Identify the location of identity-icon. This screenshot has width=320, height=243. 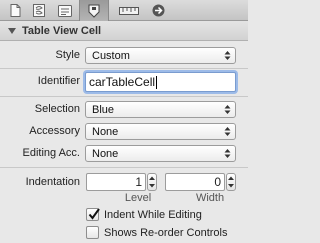
(65, 10).